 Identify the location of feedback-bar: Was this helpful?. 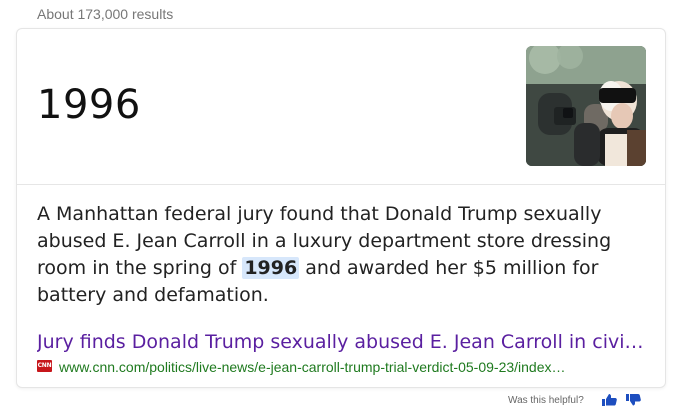
(575, 400).